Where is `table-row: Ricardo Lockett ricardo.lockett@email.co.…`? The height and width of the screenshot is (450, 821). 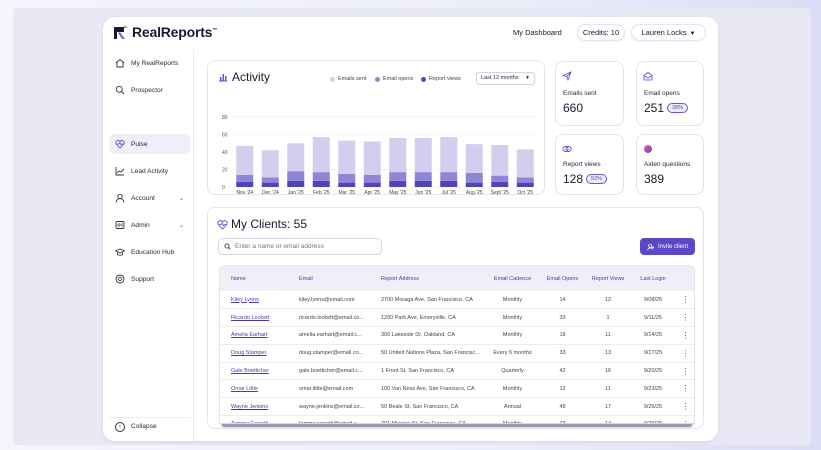 table-row: Ricardo Lockett ricardo.lockett@email.co.… is located at coordinates (457, 318).